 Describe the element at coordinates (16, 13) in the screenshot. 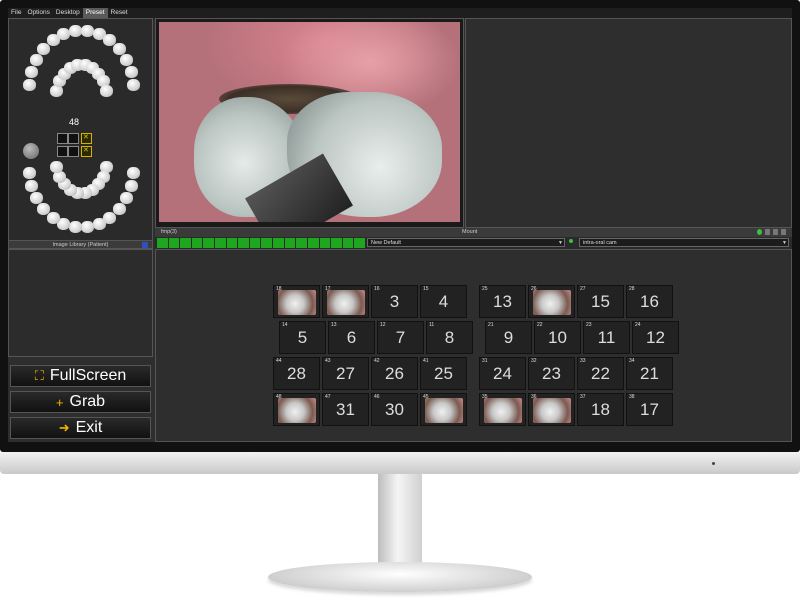

I see `menu-file: File` at that location.